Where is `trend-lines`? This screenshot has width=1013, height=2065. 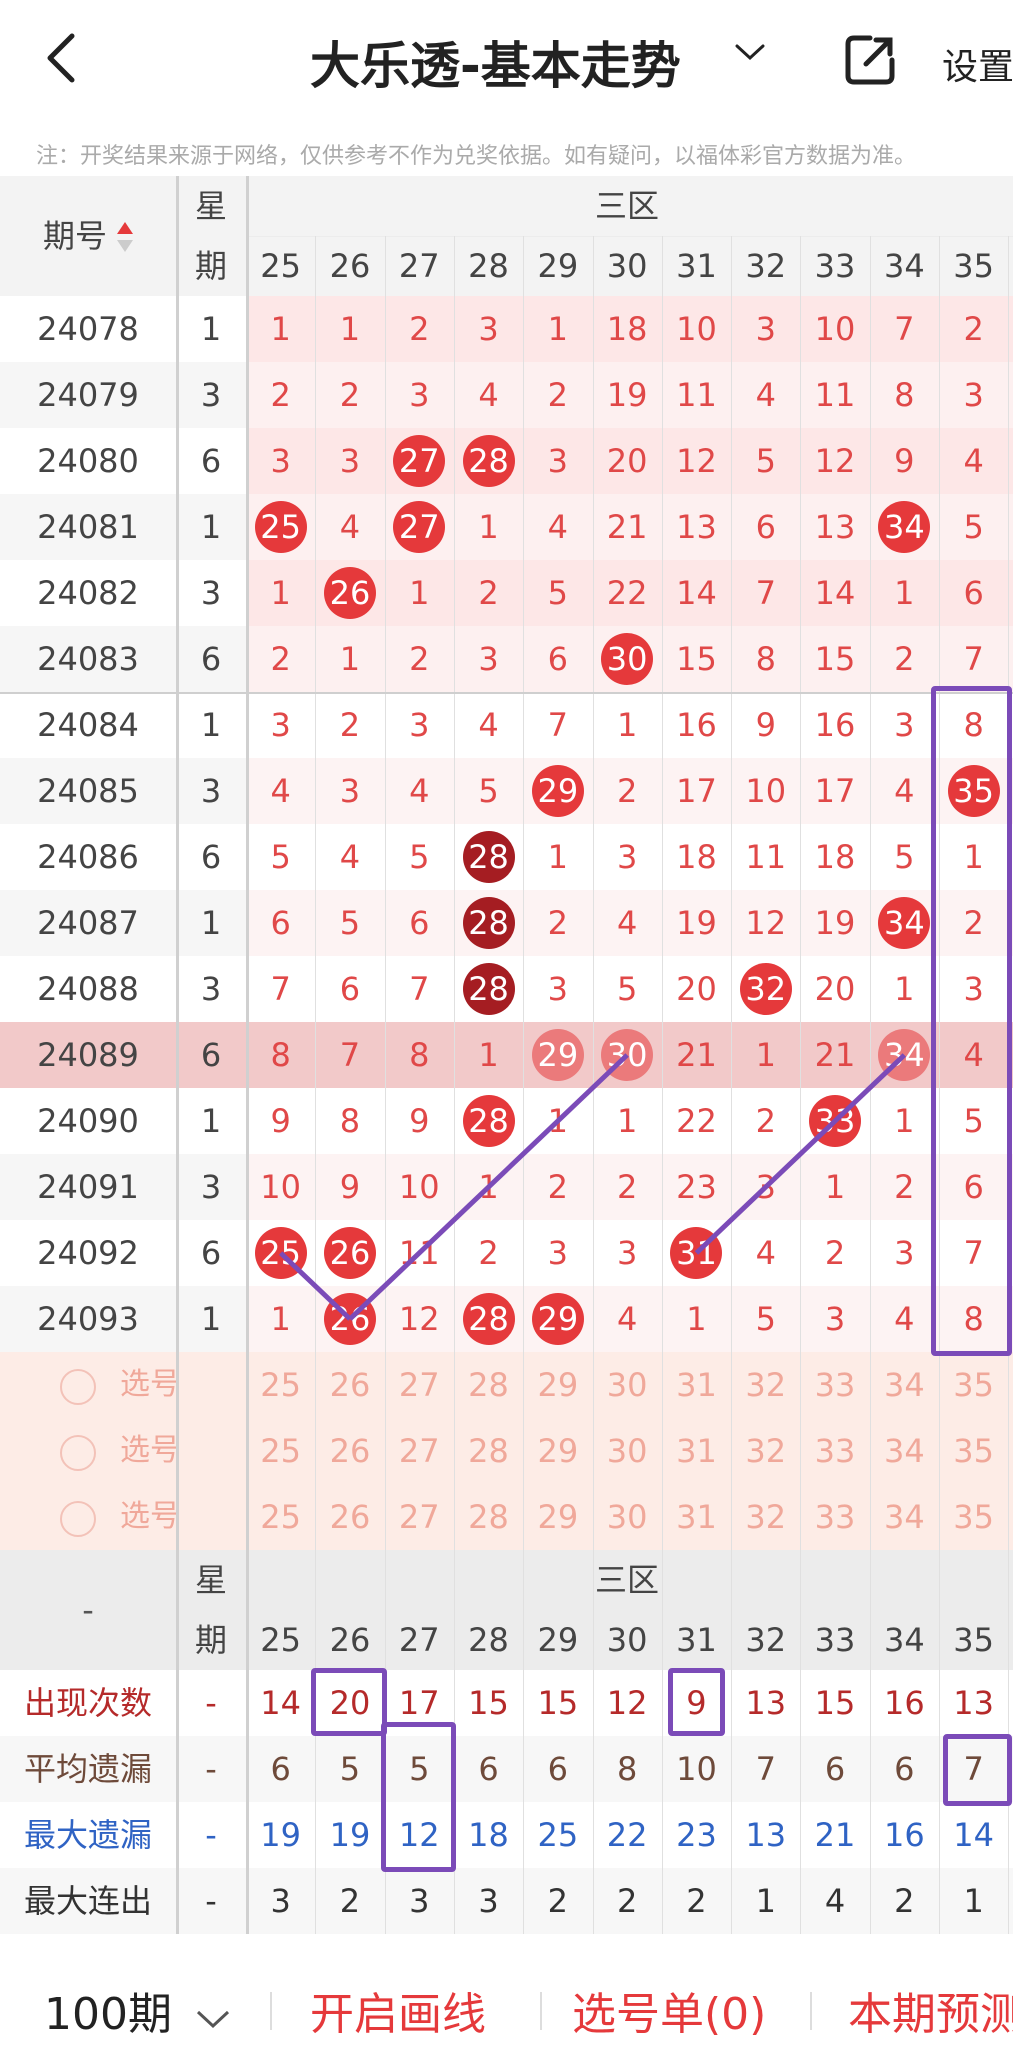
trend-lines is located at coordinates (592, 1187).